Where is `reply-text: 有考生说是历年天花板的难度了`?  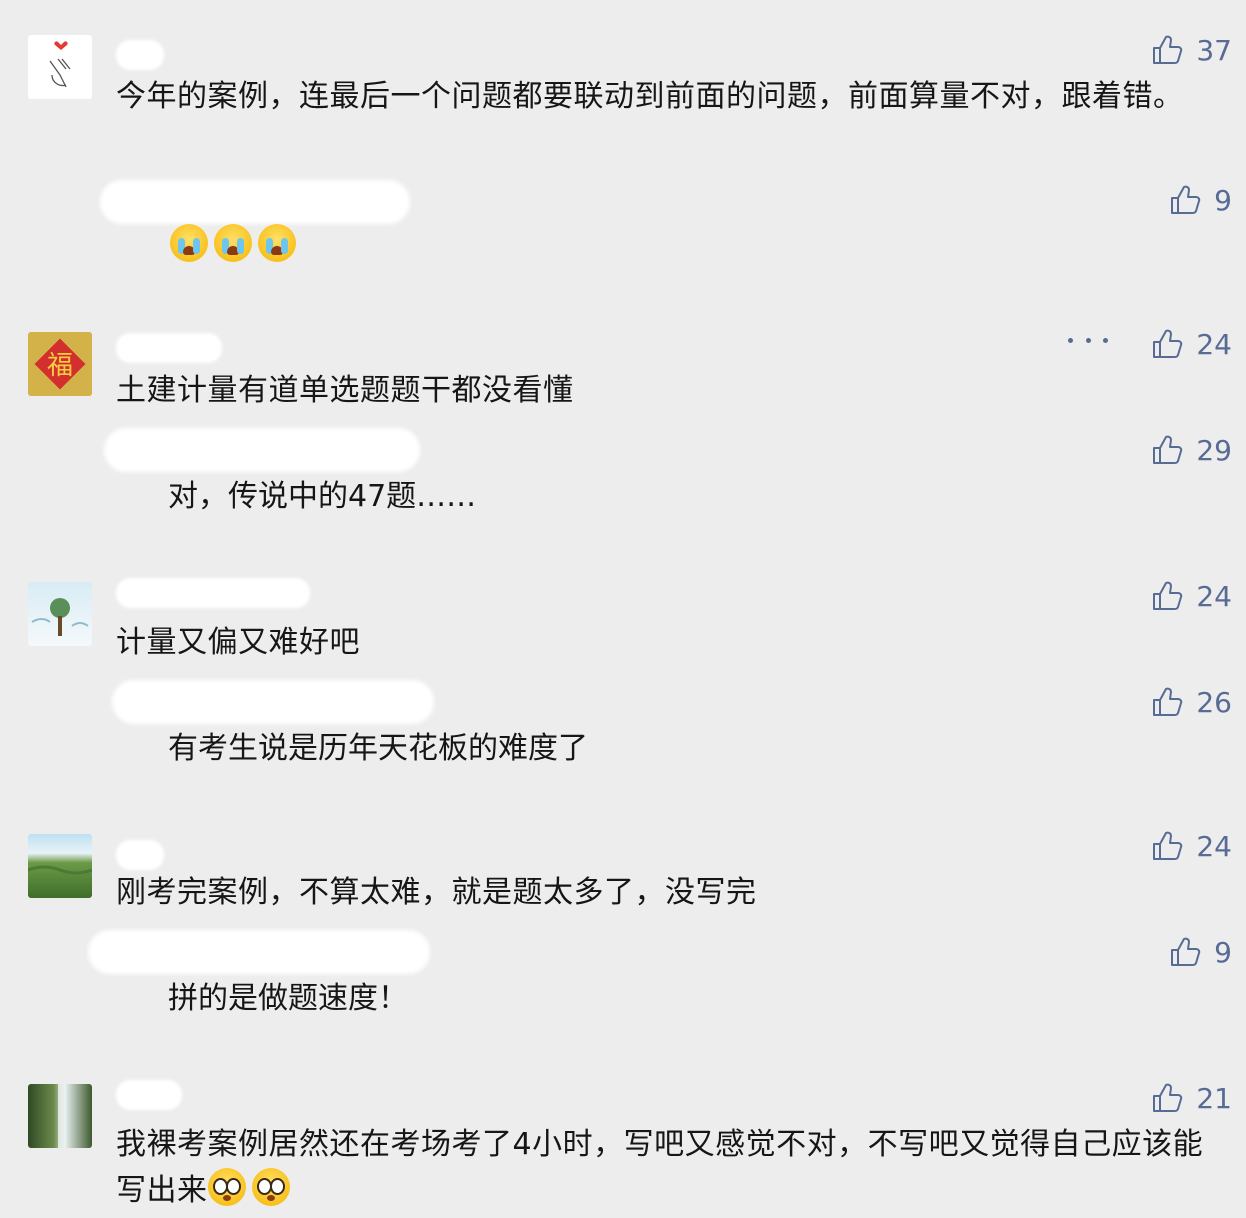 reply-text: 有考生说是历年天花板的难度了 is located at coordinates (378, 748).